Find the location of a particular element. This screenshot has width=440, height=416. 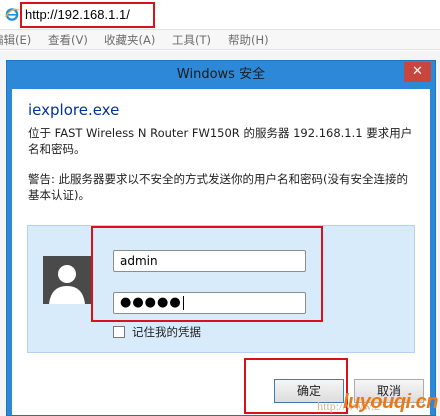

watermark-logo: luyouqi.cn is located at coordinates (391, 402).